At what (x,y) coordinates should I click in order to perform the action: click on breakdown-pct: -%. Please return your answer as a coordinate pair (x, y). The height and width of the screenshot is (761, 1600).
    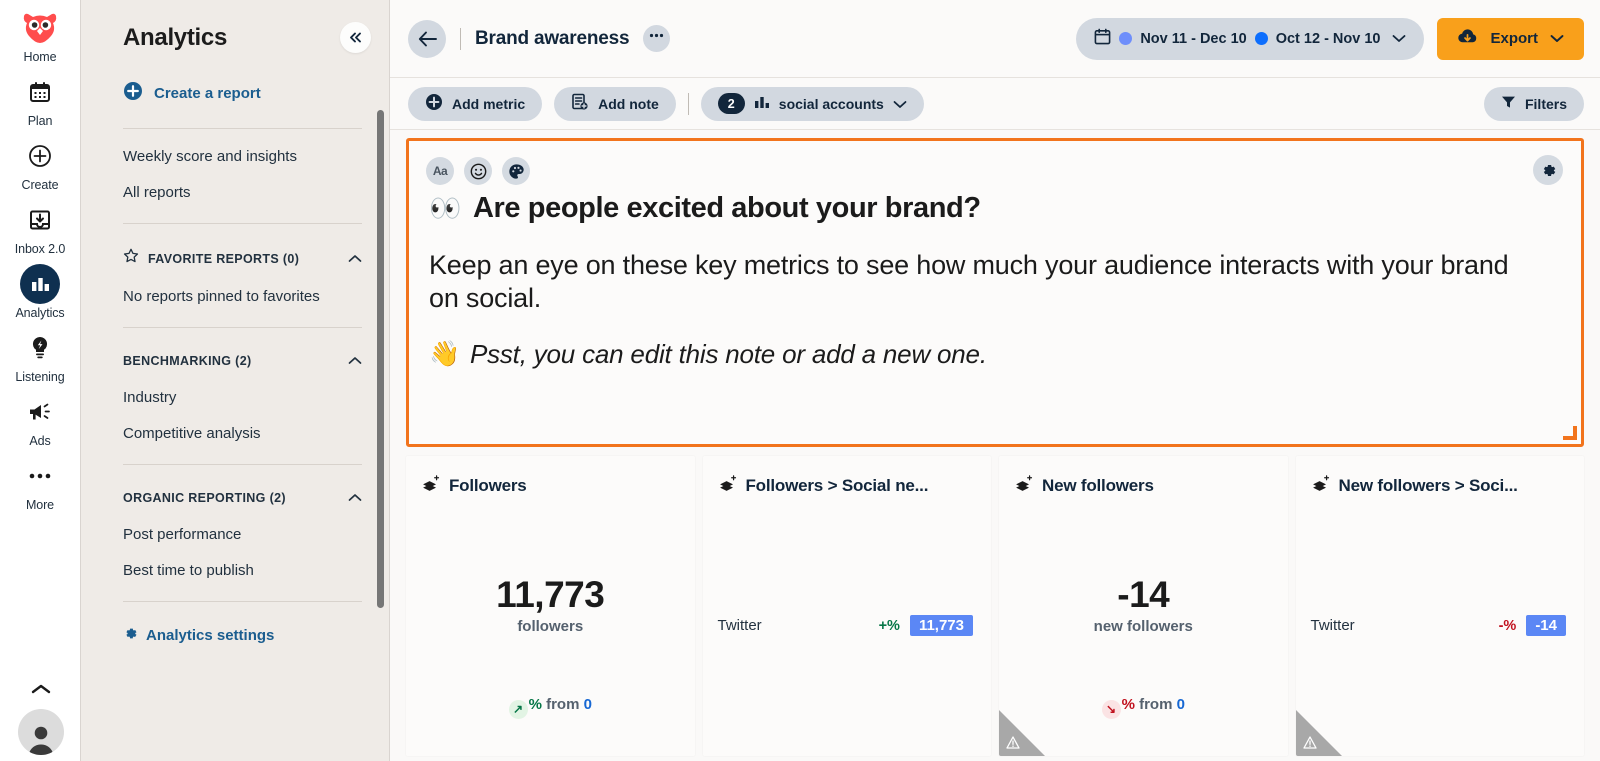
    Looking at the image, I should click on (1507, 625).